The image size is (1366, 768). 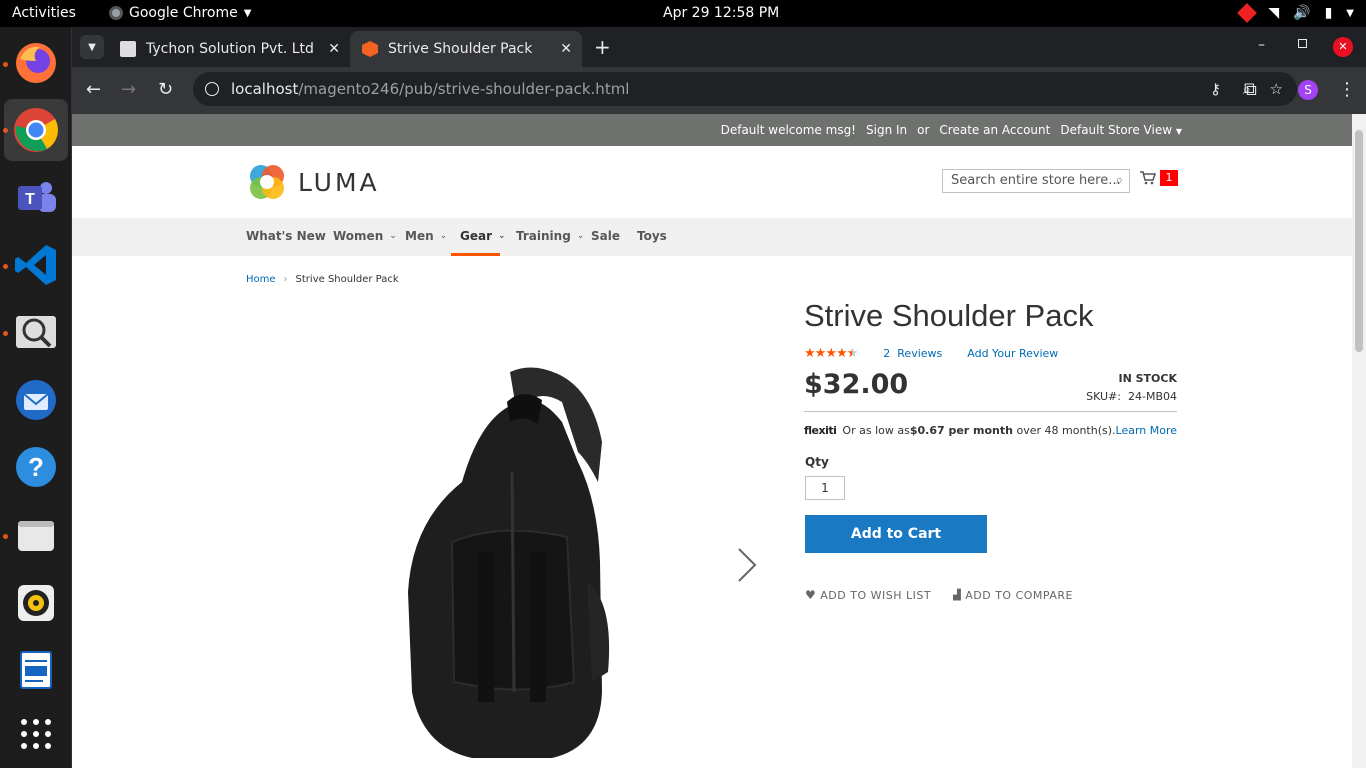 What do you see at coordinates (721, 13) in the screenshot?
I see `clock: Apr 29 12:58 PM` at bounding box center [721, 13].